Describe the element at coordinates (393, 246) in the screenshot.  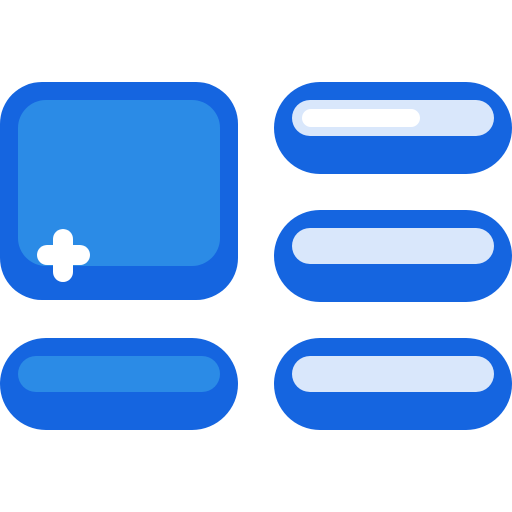
I see `middle-right-bar-fill` at that location.